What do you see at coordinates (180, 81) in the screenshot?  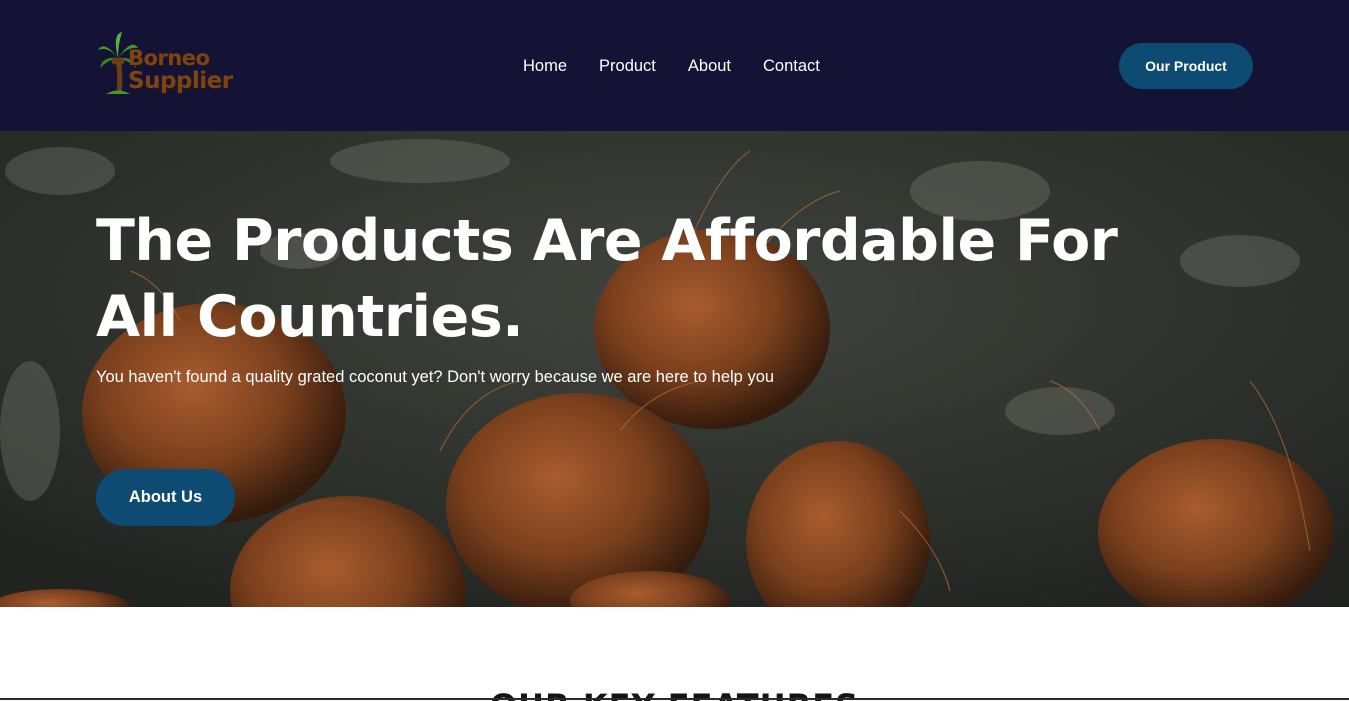 I see `logo-text-line2: Supplier` at bounding box center [180, 81].